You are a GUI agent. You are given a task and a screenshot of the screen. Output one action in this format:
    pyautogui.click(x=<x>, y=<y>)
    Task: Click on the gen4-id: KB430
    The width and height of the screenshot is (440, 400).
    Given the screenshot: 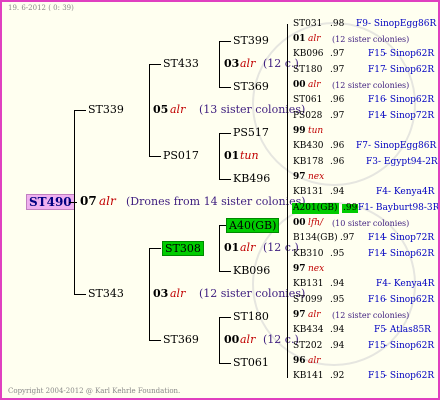 What is the action you would take?
    pyautogui.click(x=308, y=146)
    